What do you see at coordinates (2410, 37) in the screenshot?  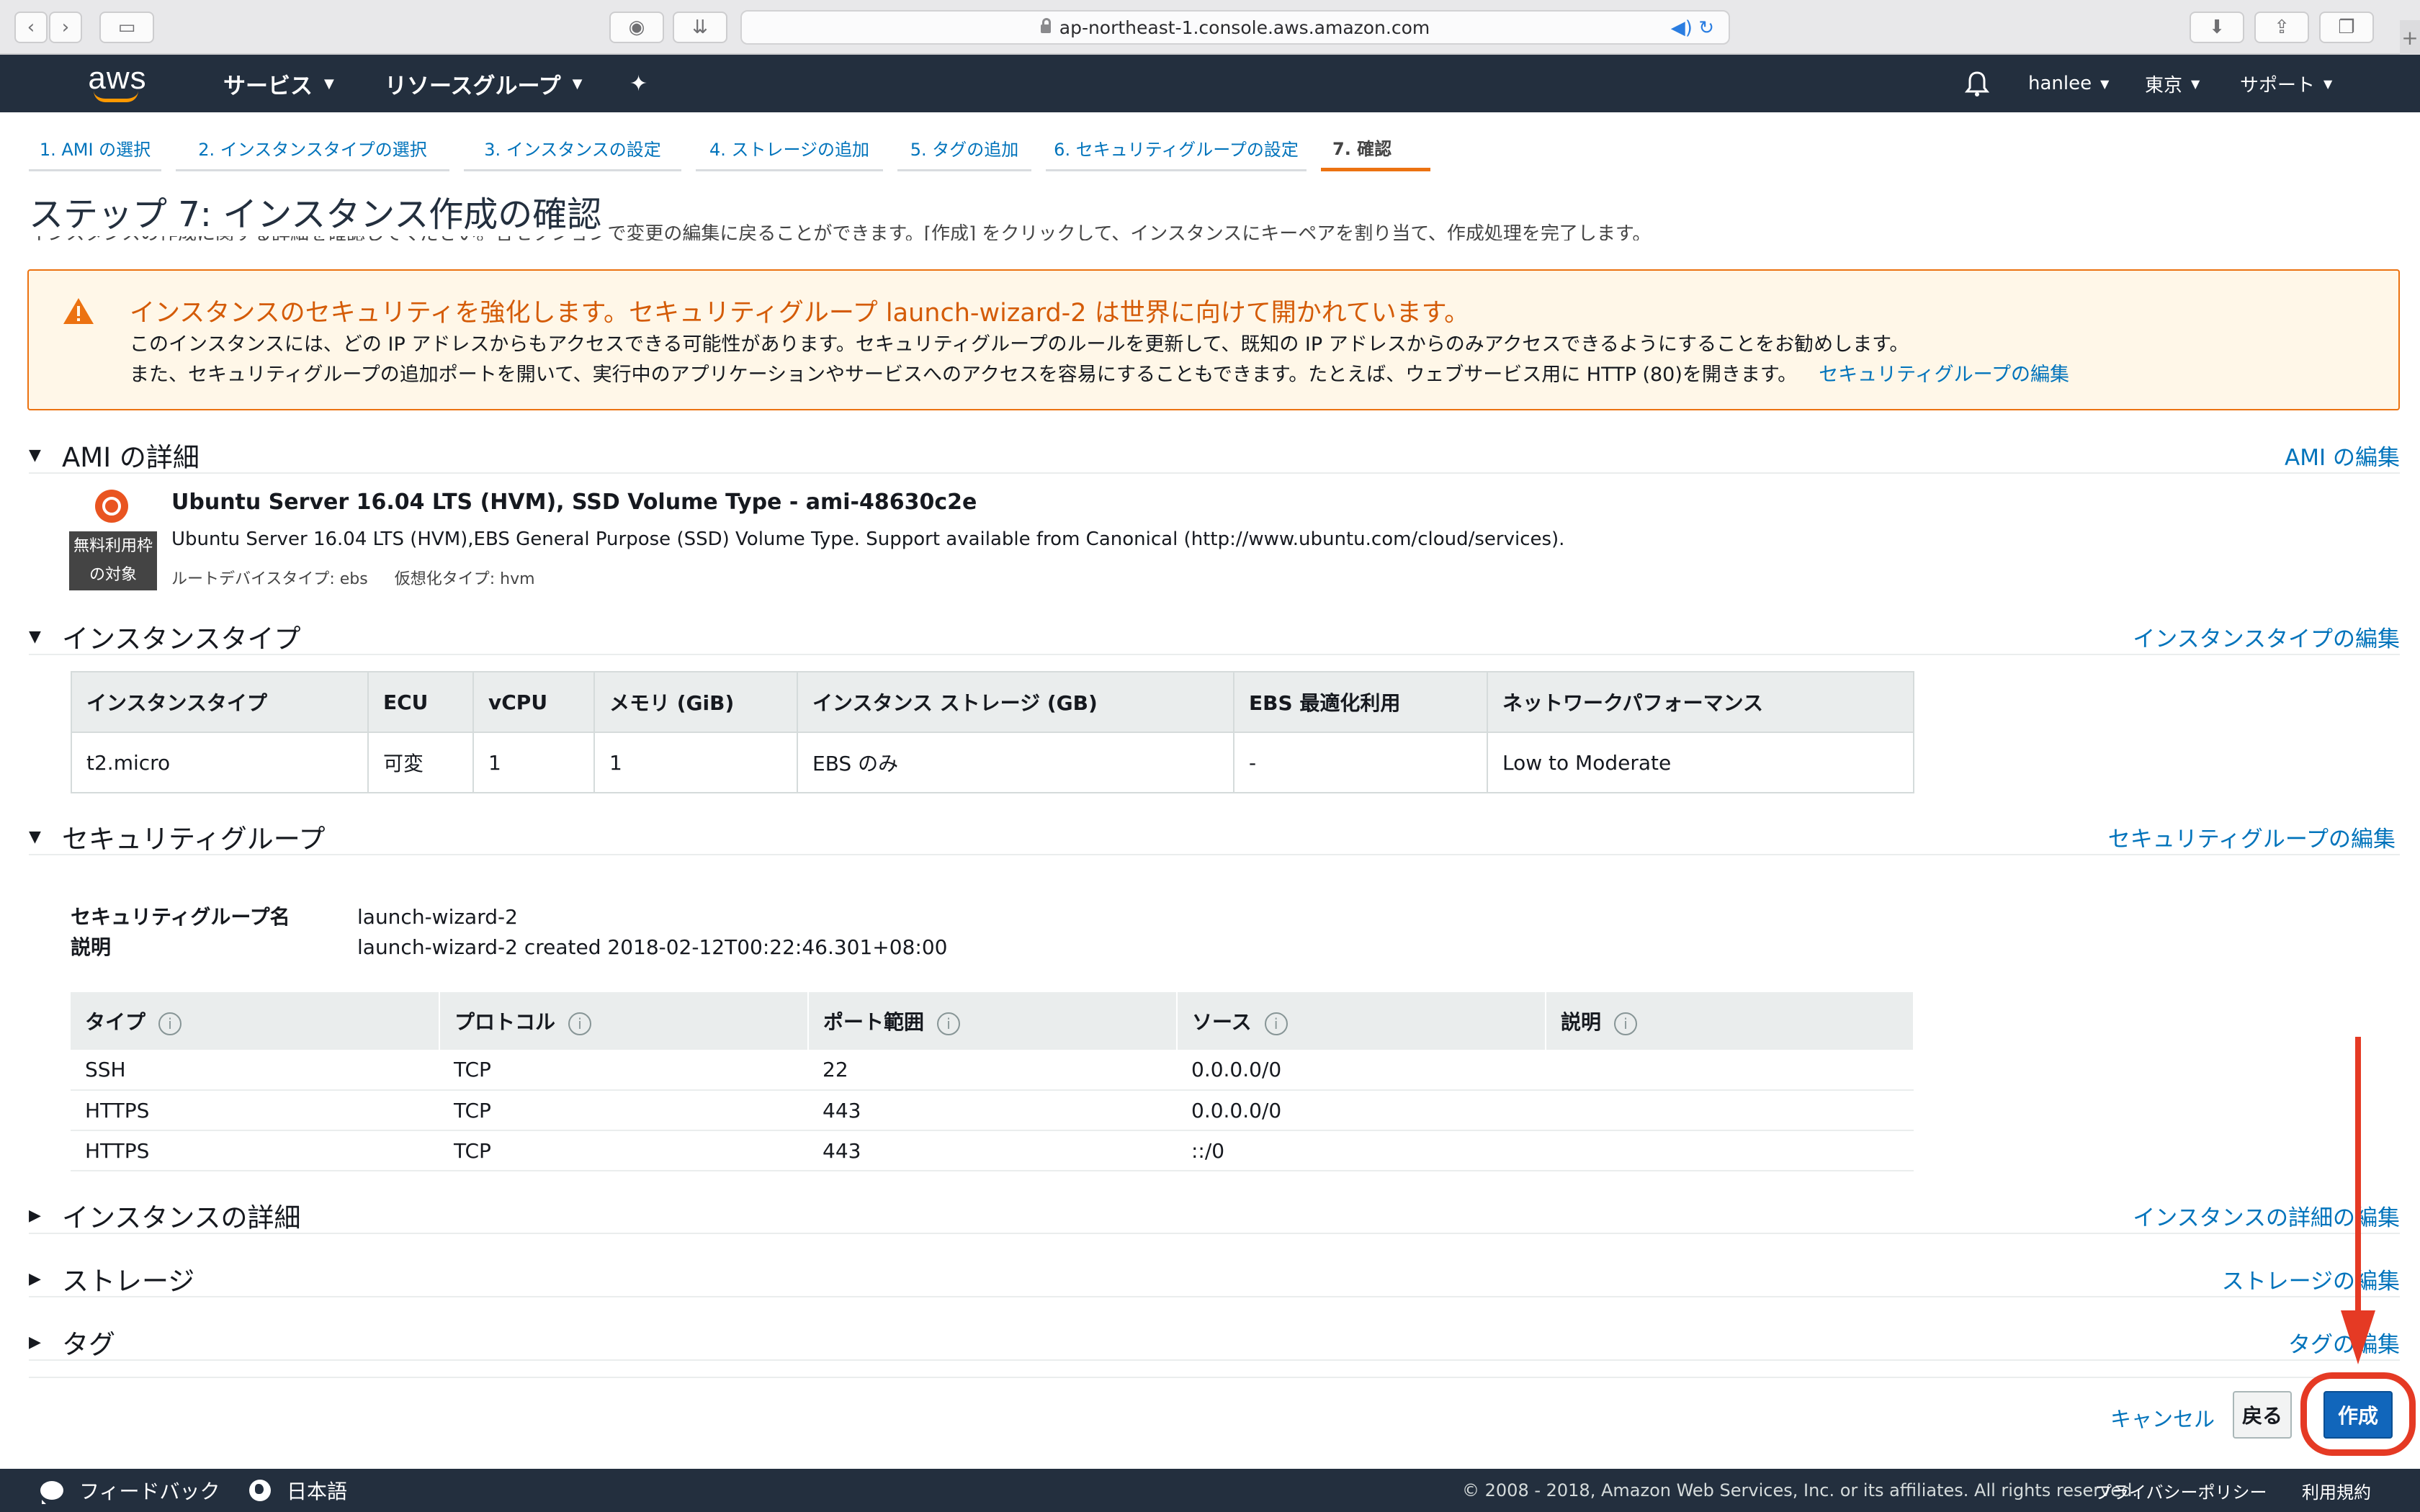 I see `new-tab-icon: +` at bounding box center [2410, 37].